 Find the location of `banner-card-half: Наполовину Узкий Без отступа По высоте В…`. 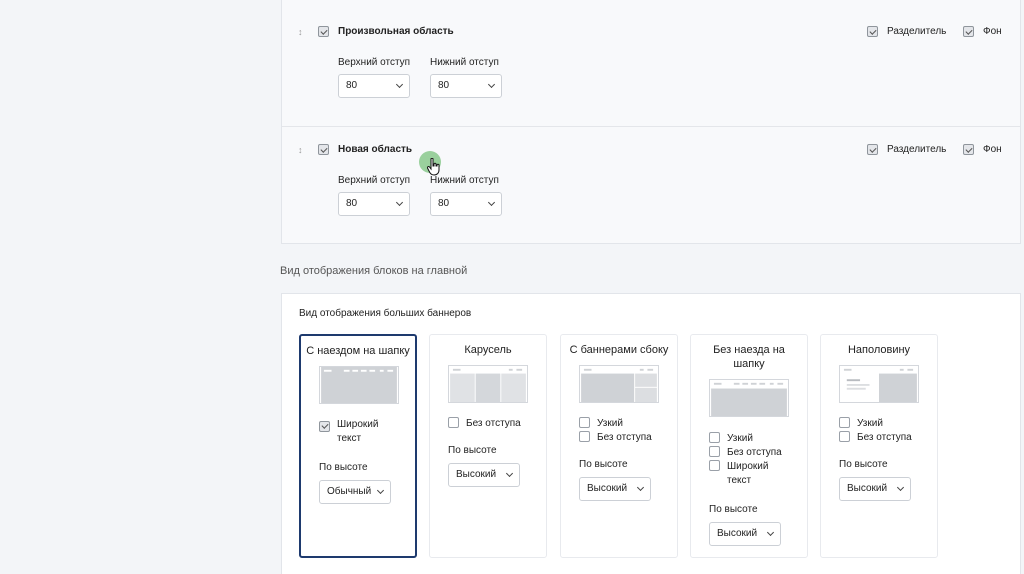

banner-card-half: Наполовину Узкий Без отступа По высоте В… is located at coordinates (879, 446).